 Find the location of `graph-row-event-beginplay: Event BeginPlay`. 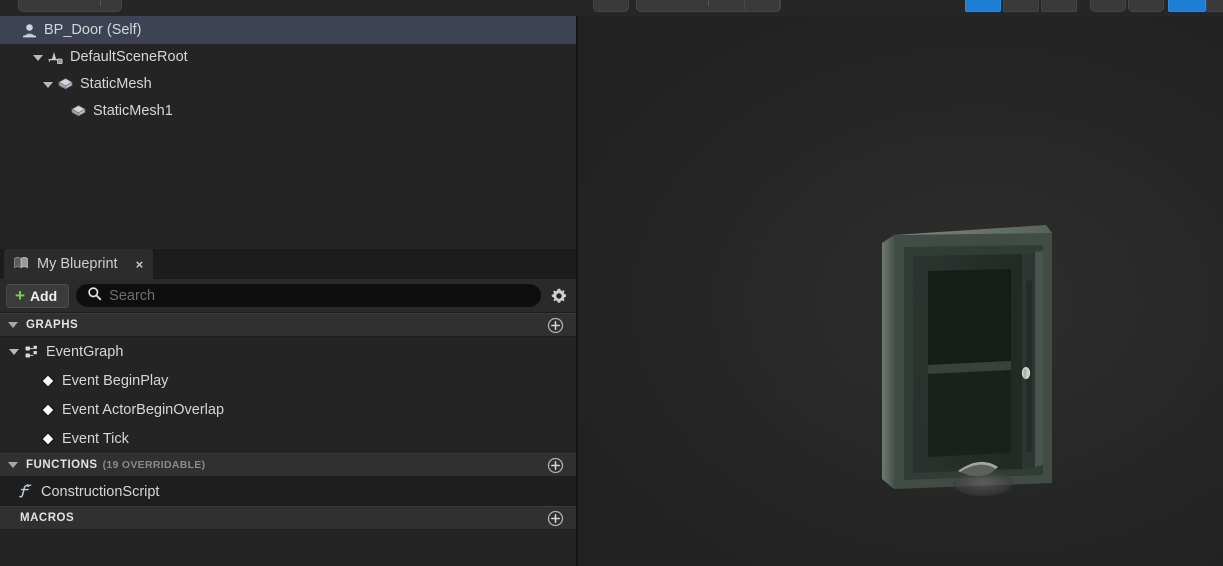

graph-row-event-beginplay: Event BeginPlay is located at coordinates (288, 380).